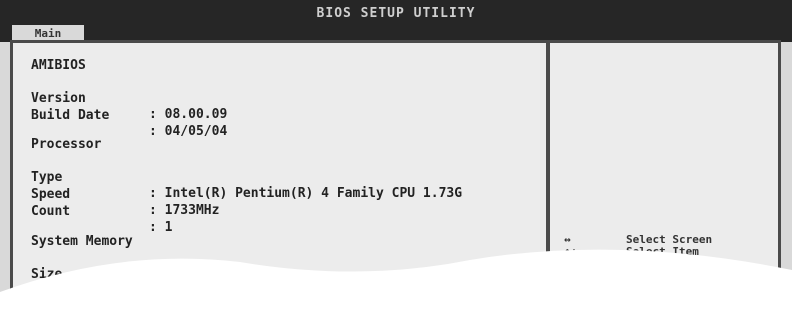  I want to click on count-value: : 1, so click(161, 227).